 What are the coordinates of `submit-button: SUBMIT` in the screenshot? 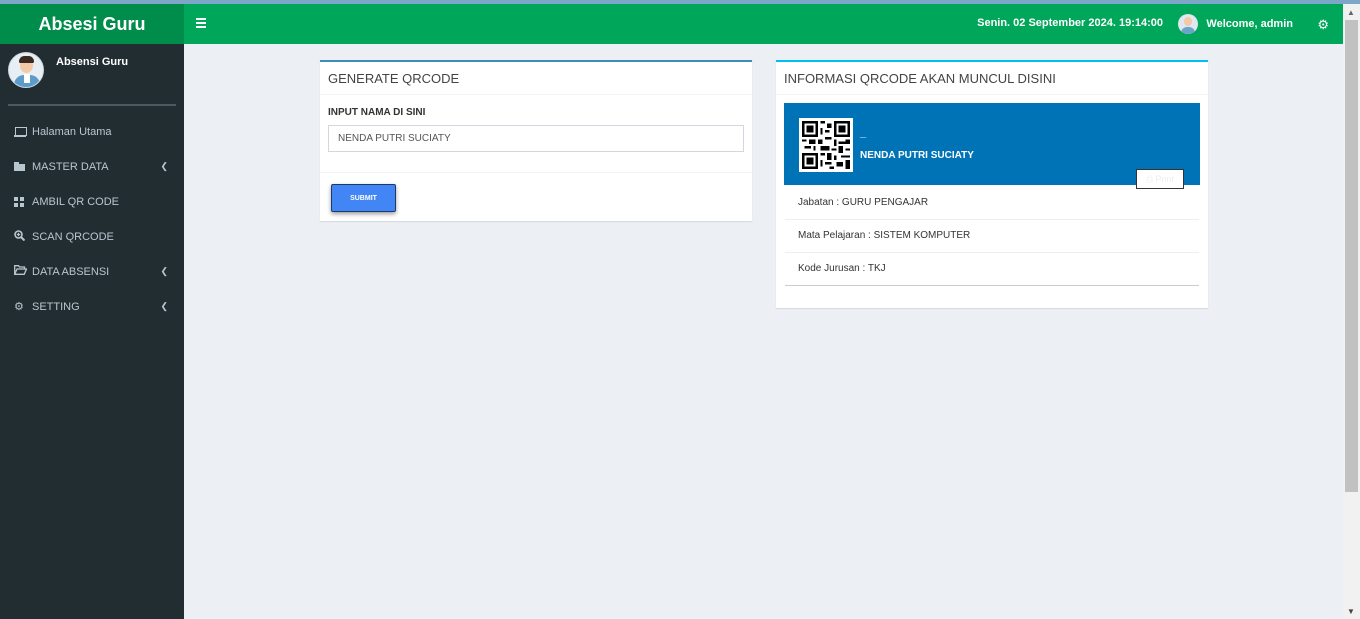 It's located at (363, 198).